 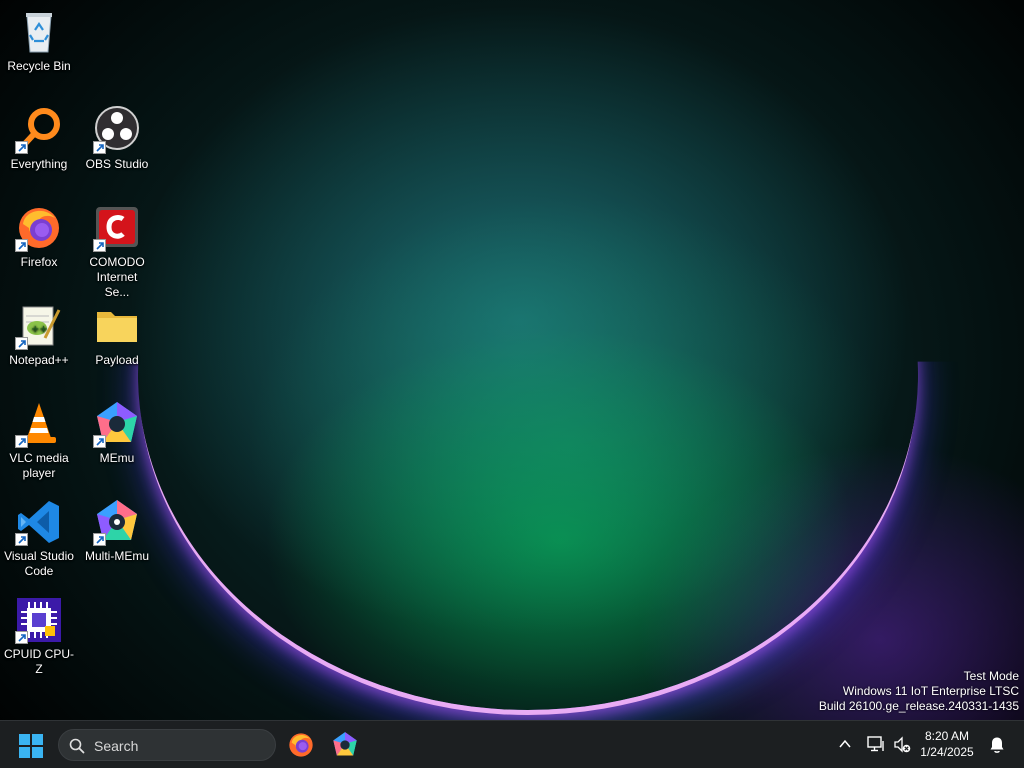 I want to click on show-hidden-icons-button, so click(x=845, y=744).